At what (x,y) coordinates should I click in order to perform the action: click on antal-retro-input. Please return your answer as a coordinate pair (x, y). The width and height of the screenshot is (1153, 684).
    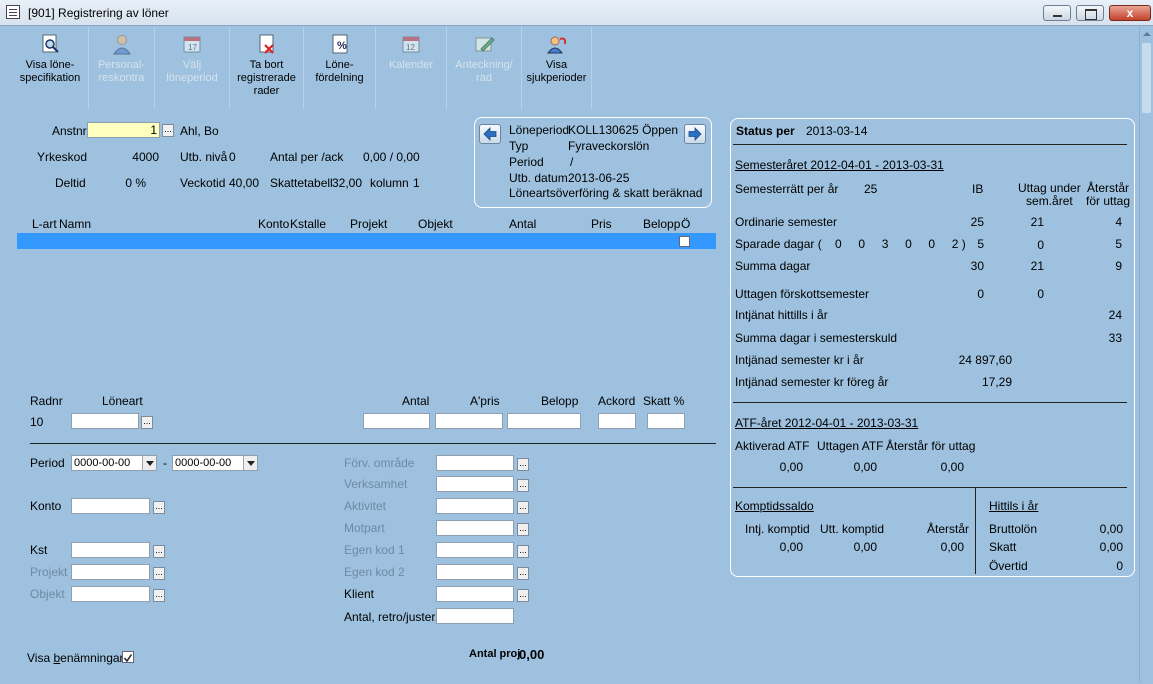
    Looking at the image, I should click on (475, 616).